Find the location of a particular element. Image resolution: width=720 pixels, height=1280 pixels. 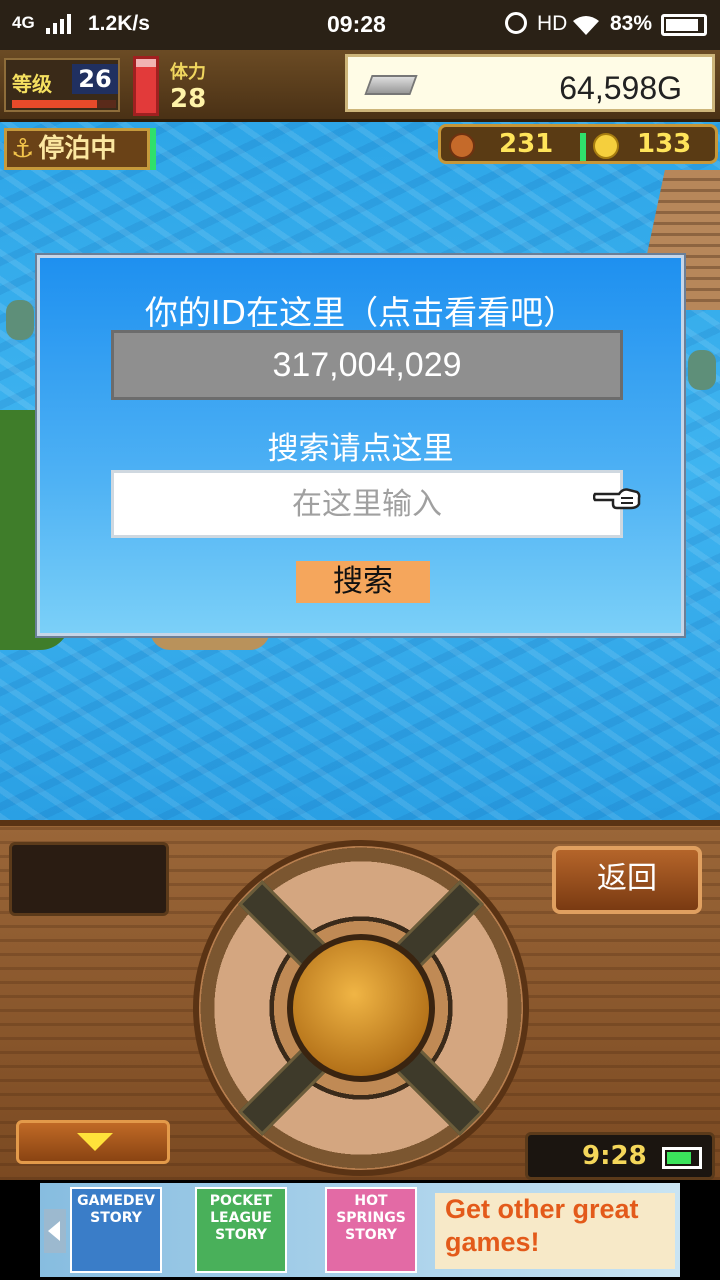

resource-counters: 231 133 is located at coordinates (578, 144).